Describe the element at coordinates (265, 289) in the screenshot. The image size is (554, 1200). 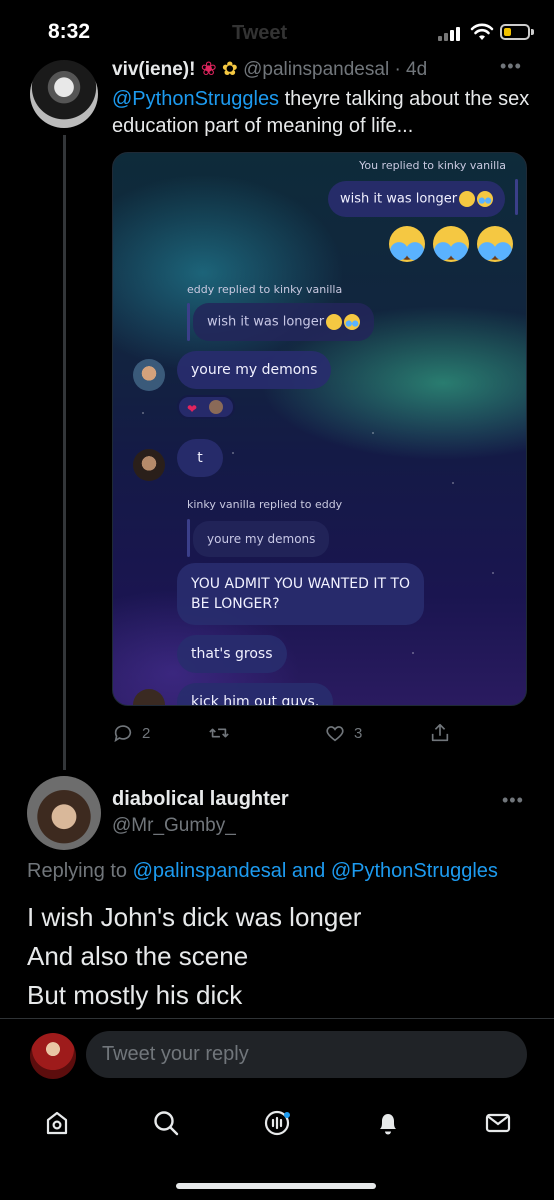
I see `reply-caption: eddy replied to kinky vanilla` at that location.